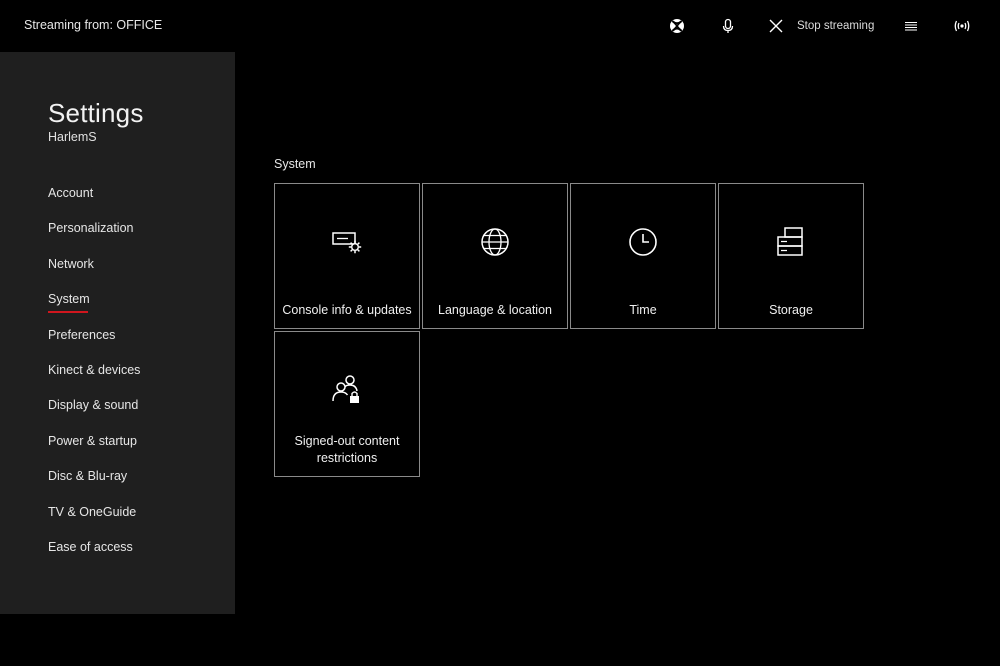 Image resolution: width=1000 pixels, height=666 pixels. I want to click on sidebar-item-tv-oneguide: TV & OneGuide, so click(94, 522).